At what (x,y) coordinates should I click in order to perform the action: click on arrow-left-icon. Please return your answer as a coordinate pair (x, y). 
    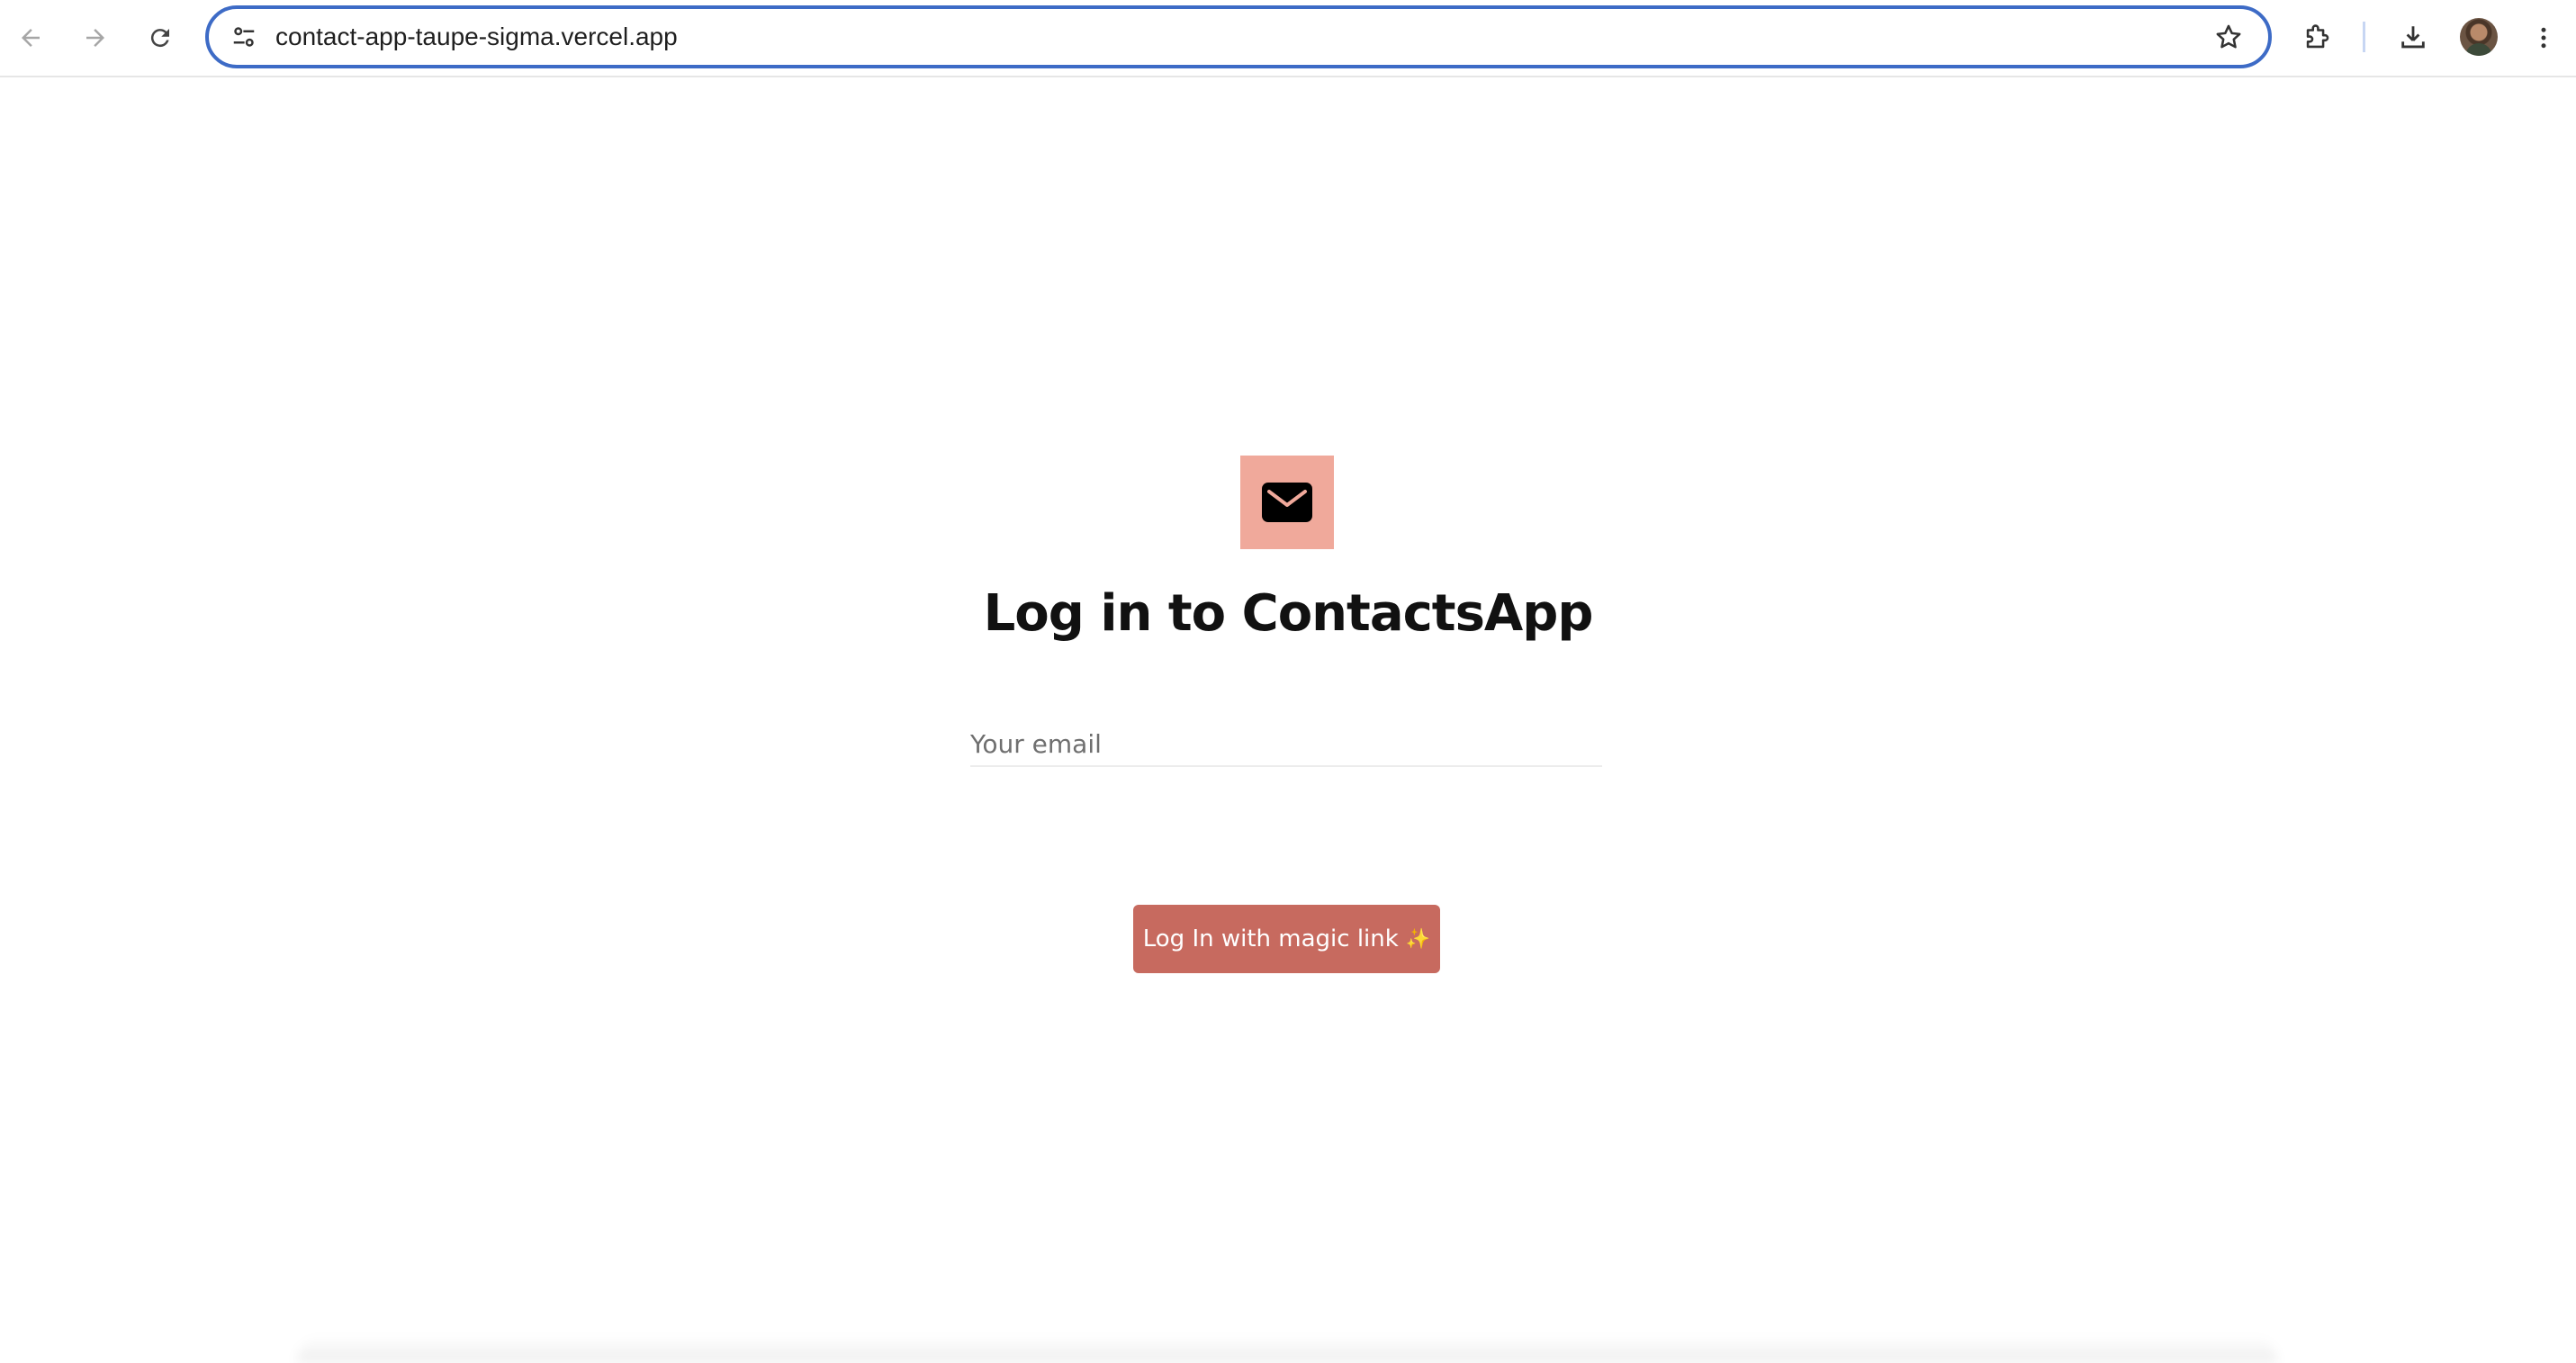
    Looking at the image, I should click on (31, 38).